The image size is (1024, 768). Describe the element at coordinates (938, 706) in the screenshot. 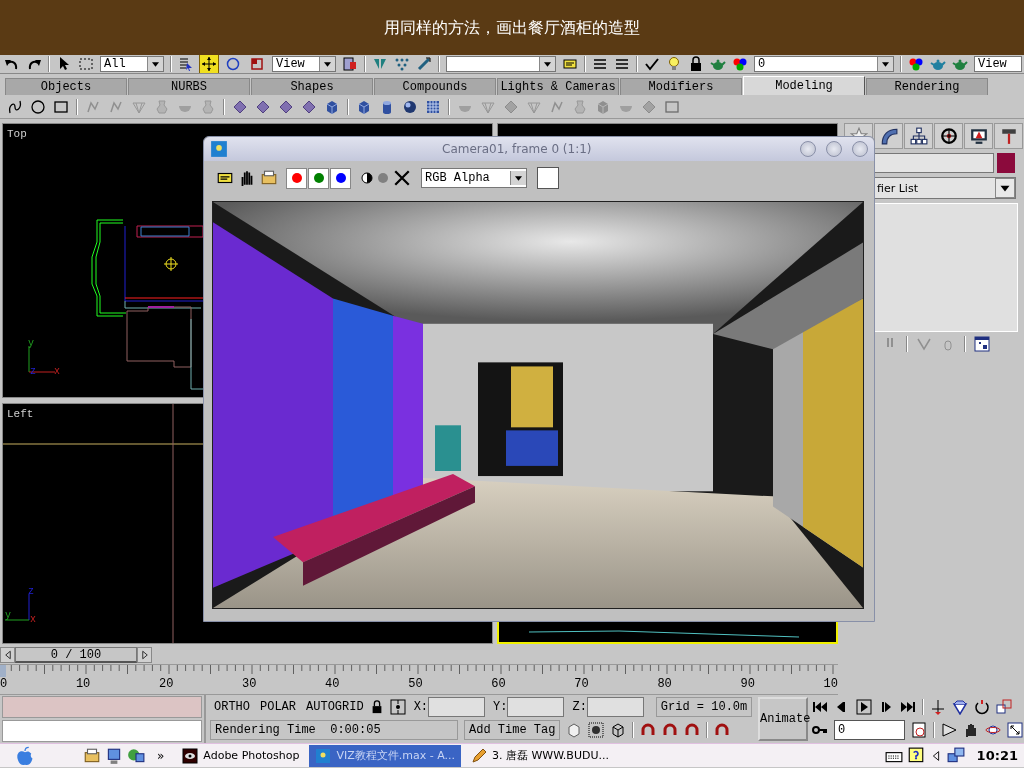

I see `axis-arrow-icon` at that location.